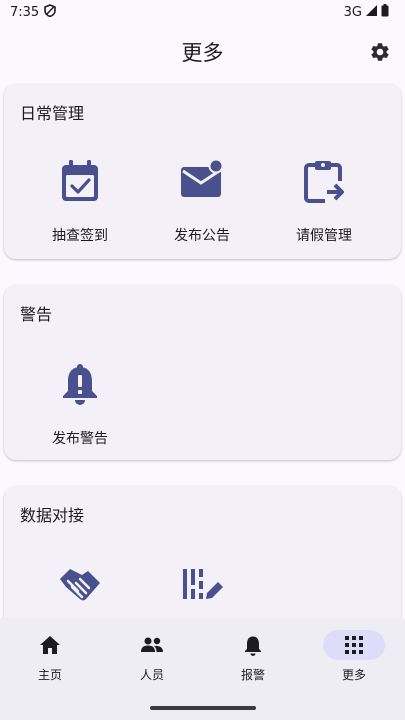  I want to click on section-title: 数据对接, so click(52, 515).